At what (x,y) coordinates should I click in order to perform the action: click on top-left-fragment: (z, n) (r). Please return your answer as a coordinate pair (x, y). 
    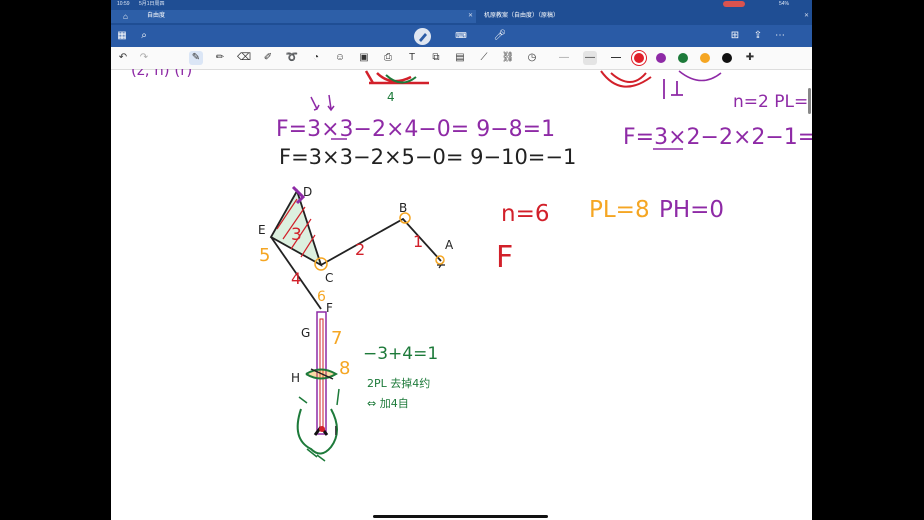
    Looking at the image, I should click on (161, 74).